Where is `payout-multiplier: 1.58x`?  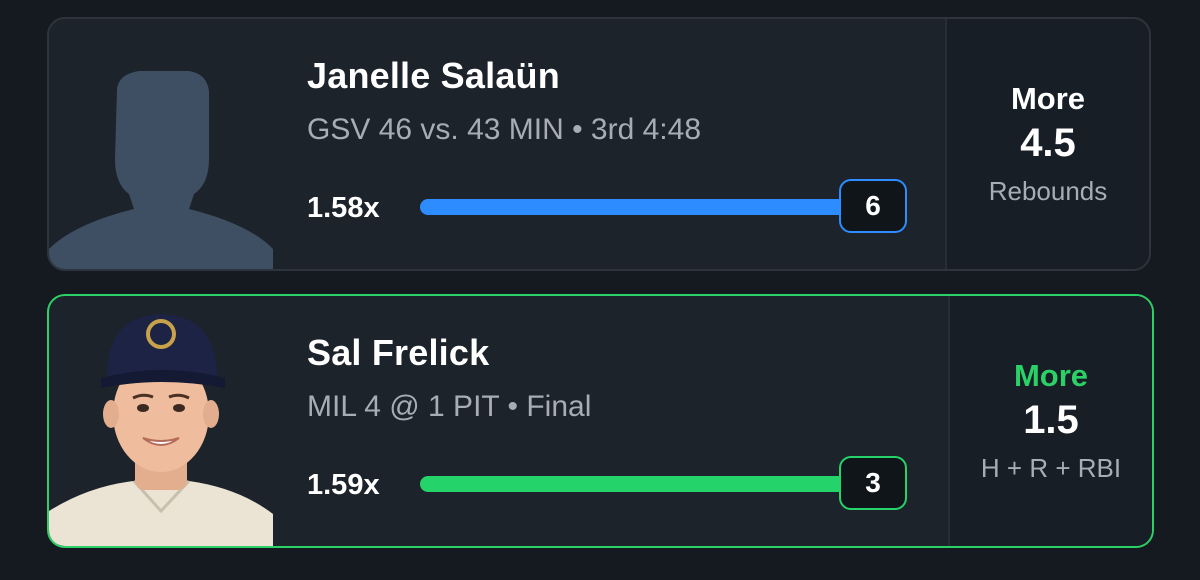 payout-multiplier: 1.58x is located at coordinates (343, 208).